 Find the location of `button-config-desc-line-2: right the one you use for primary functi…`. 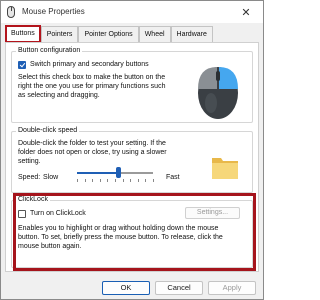

button-config-desc-line-2: right the one you use for primary functi… is located at coordinates (92, 86).